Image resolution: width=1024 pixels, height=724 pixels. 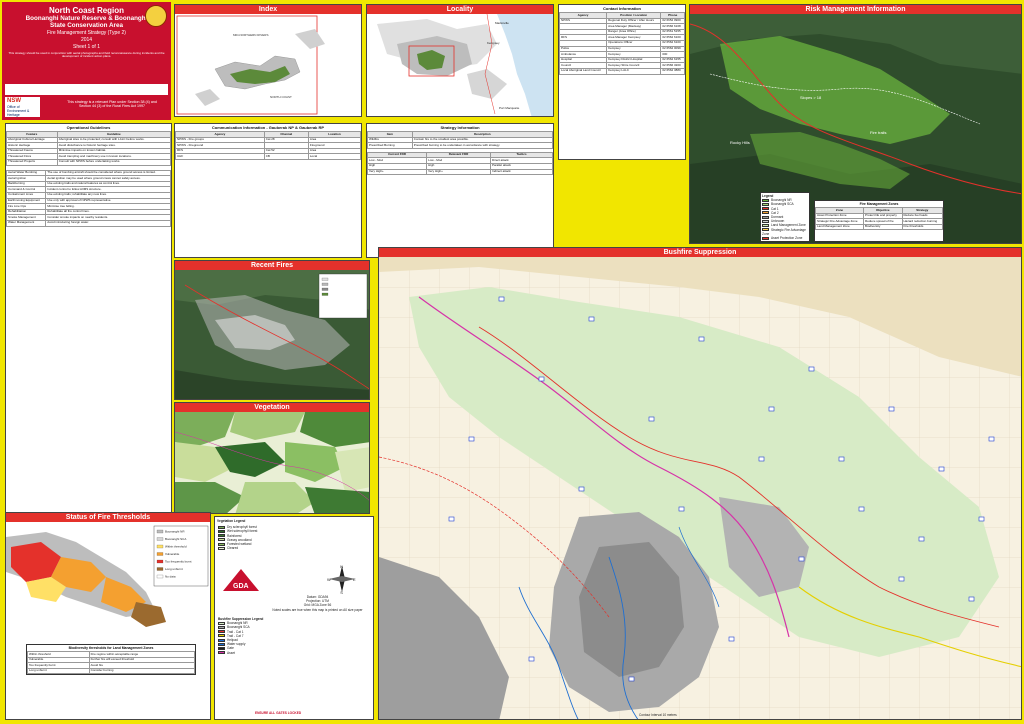 I want to click on table-row: Very High+ Very High+ Indirect attack, so click(x=460, y=172).